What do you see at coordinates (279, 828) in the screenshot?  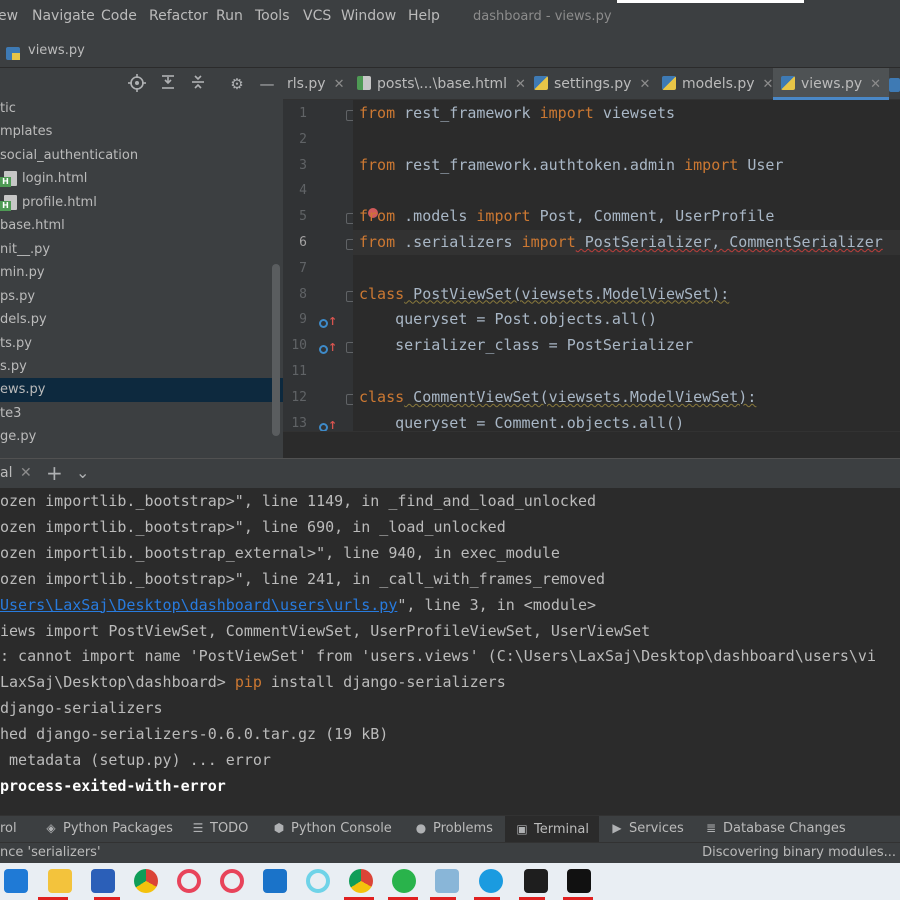 I see `python-icon: ⬢` at bounding box center [279, 828].